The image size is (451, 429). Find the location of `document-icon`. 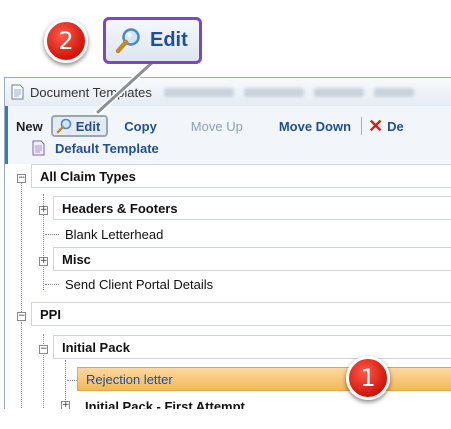

document-icon is located at coordinates (17, 92).